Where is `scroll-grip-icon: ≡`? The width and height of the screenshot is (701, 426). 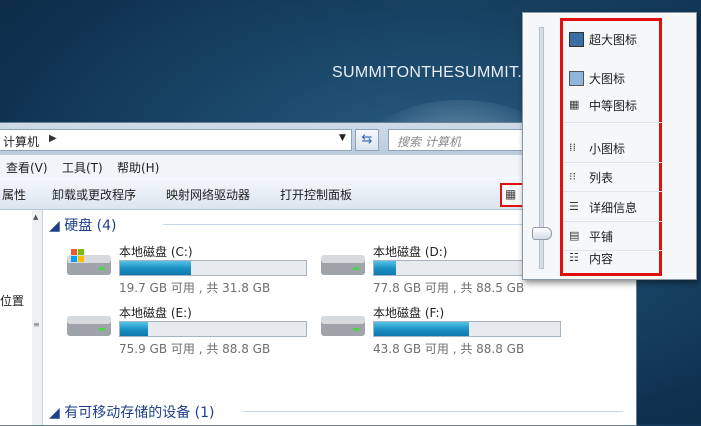 scroll-grip-icon: ≡ is located at coordinates (36, 324).